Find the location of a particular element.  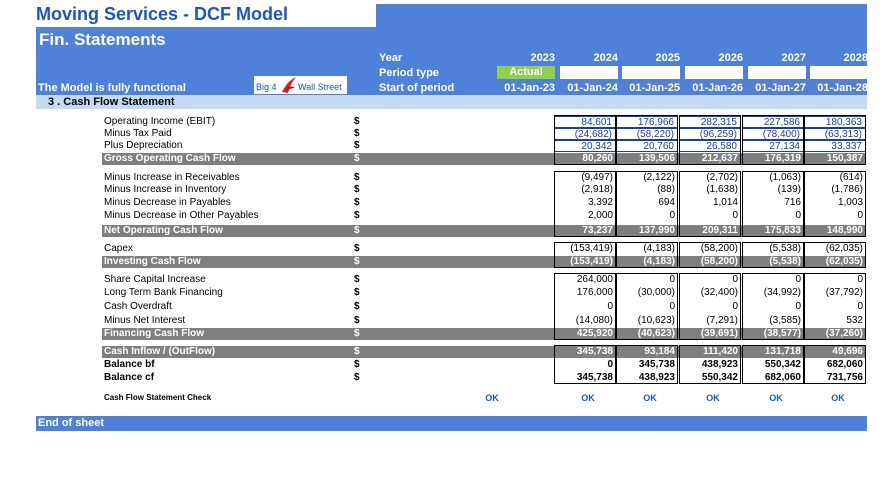

table-cell: 716 is located at coordinates (773, 203).